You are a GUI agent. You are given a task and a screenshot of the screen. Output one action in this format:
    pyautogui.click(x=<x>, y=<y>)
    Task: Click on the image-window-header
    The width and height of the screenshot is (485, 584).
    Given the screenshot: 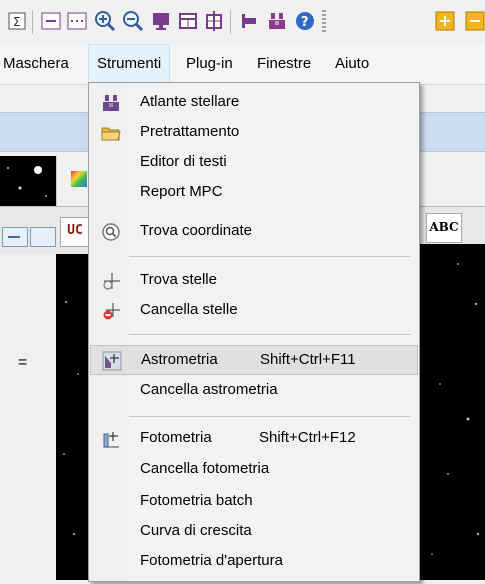 What is the action you would take?
    pyautogui.click(x=72, y=181)
    